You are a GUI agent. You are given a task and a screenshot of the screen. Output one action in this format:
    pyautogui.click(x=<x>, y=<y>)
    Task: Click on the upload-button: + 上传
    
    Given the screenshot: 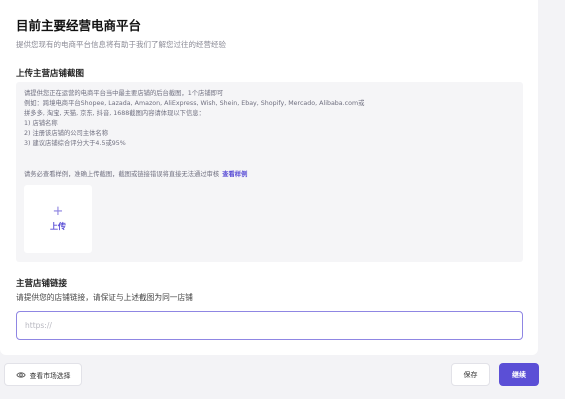 What is the action you would take?
    pyautogui.click(x=58, y=219)
    